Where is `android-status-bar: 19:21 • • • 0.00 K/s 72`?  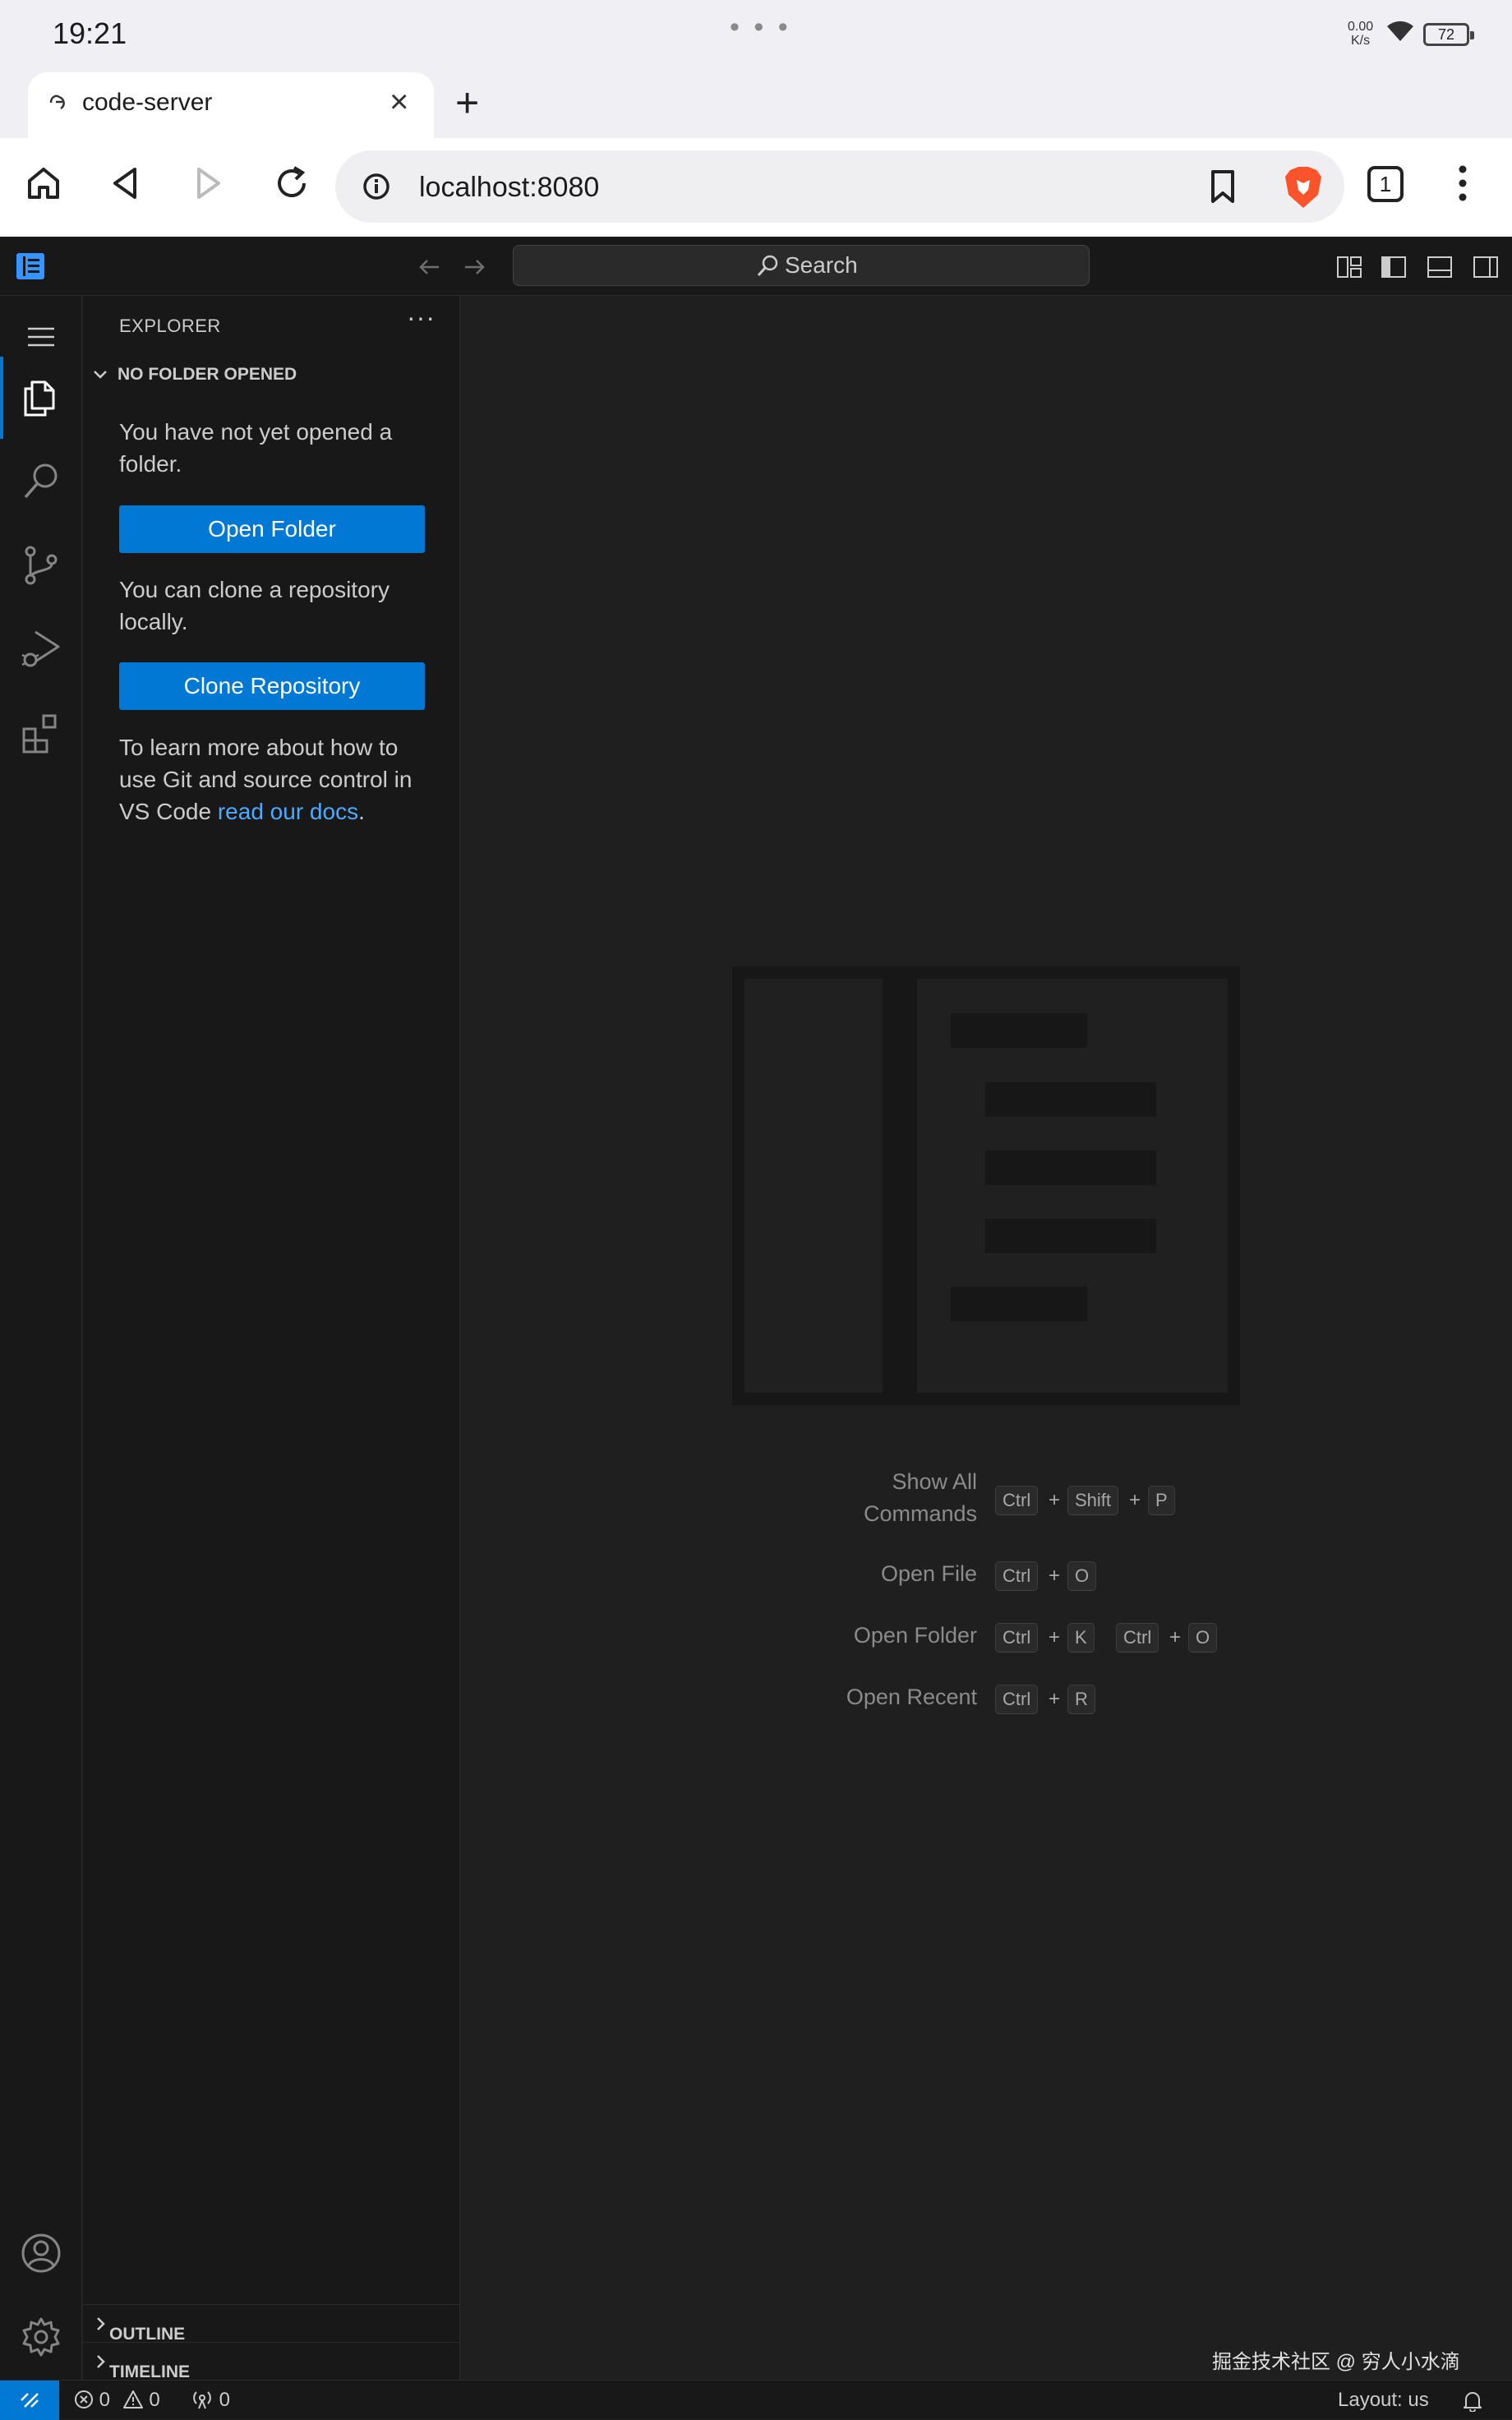 android-status-bar: 19:21 • • • 0.00 K/s 72 is located at coordinates (756, 34).